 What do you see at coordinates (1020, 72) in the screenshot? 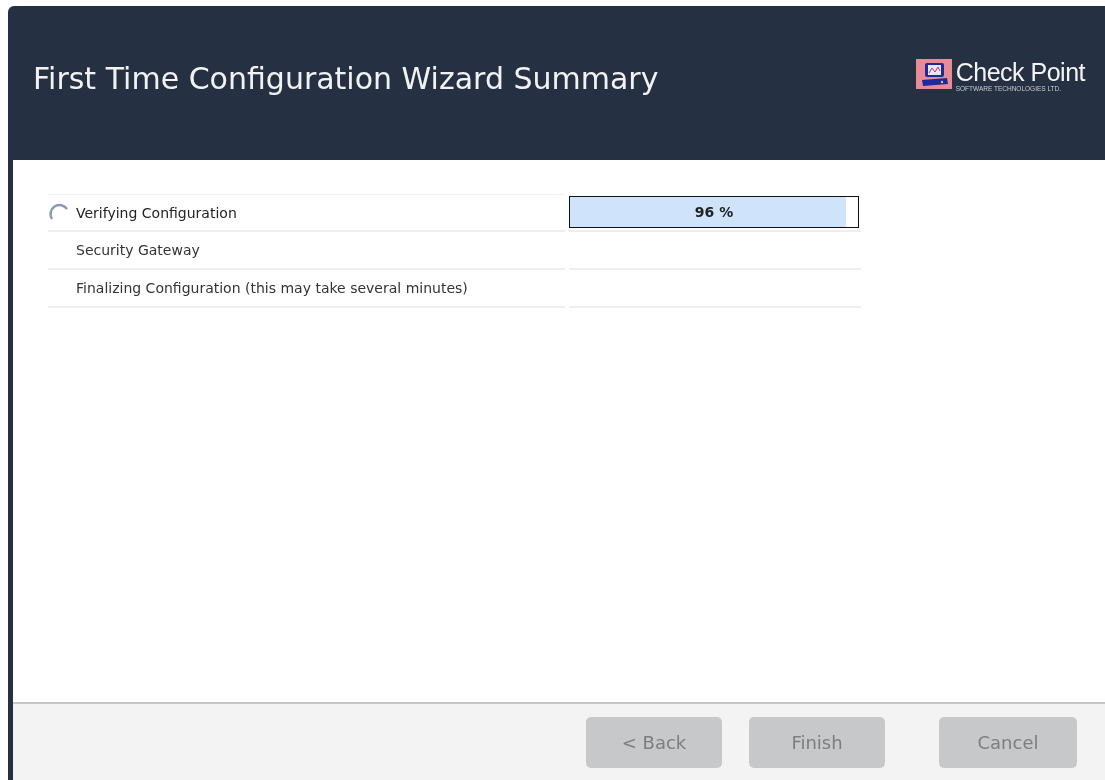
I see `brand-name: Check Point` at bounding box center [1020, 72].